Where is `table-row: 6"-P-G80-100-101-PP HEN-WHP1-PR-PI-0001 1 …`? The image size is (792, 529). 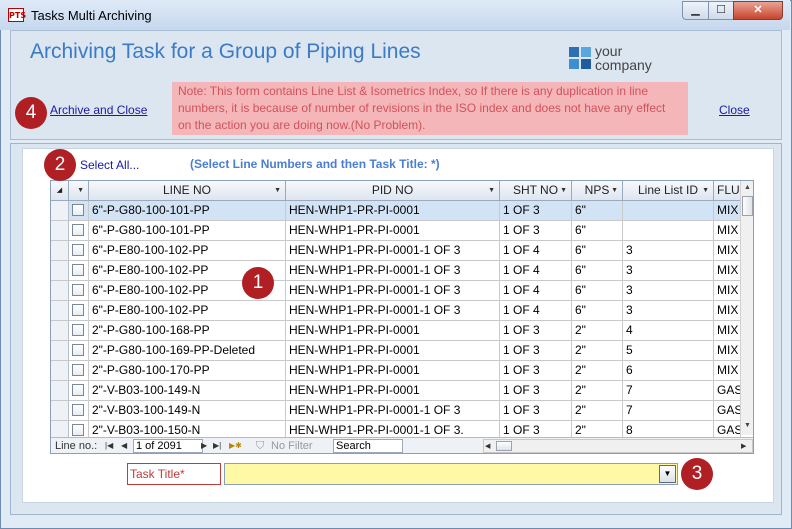
table-row: 6"-P-G80-100-101-PP HEN-WHP1-PR-PI-0001 1 … is located at coordinates (396, 211).